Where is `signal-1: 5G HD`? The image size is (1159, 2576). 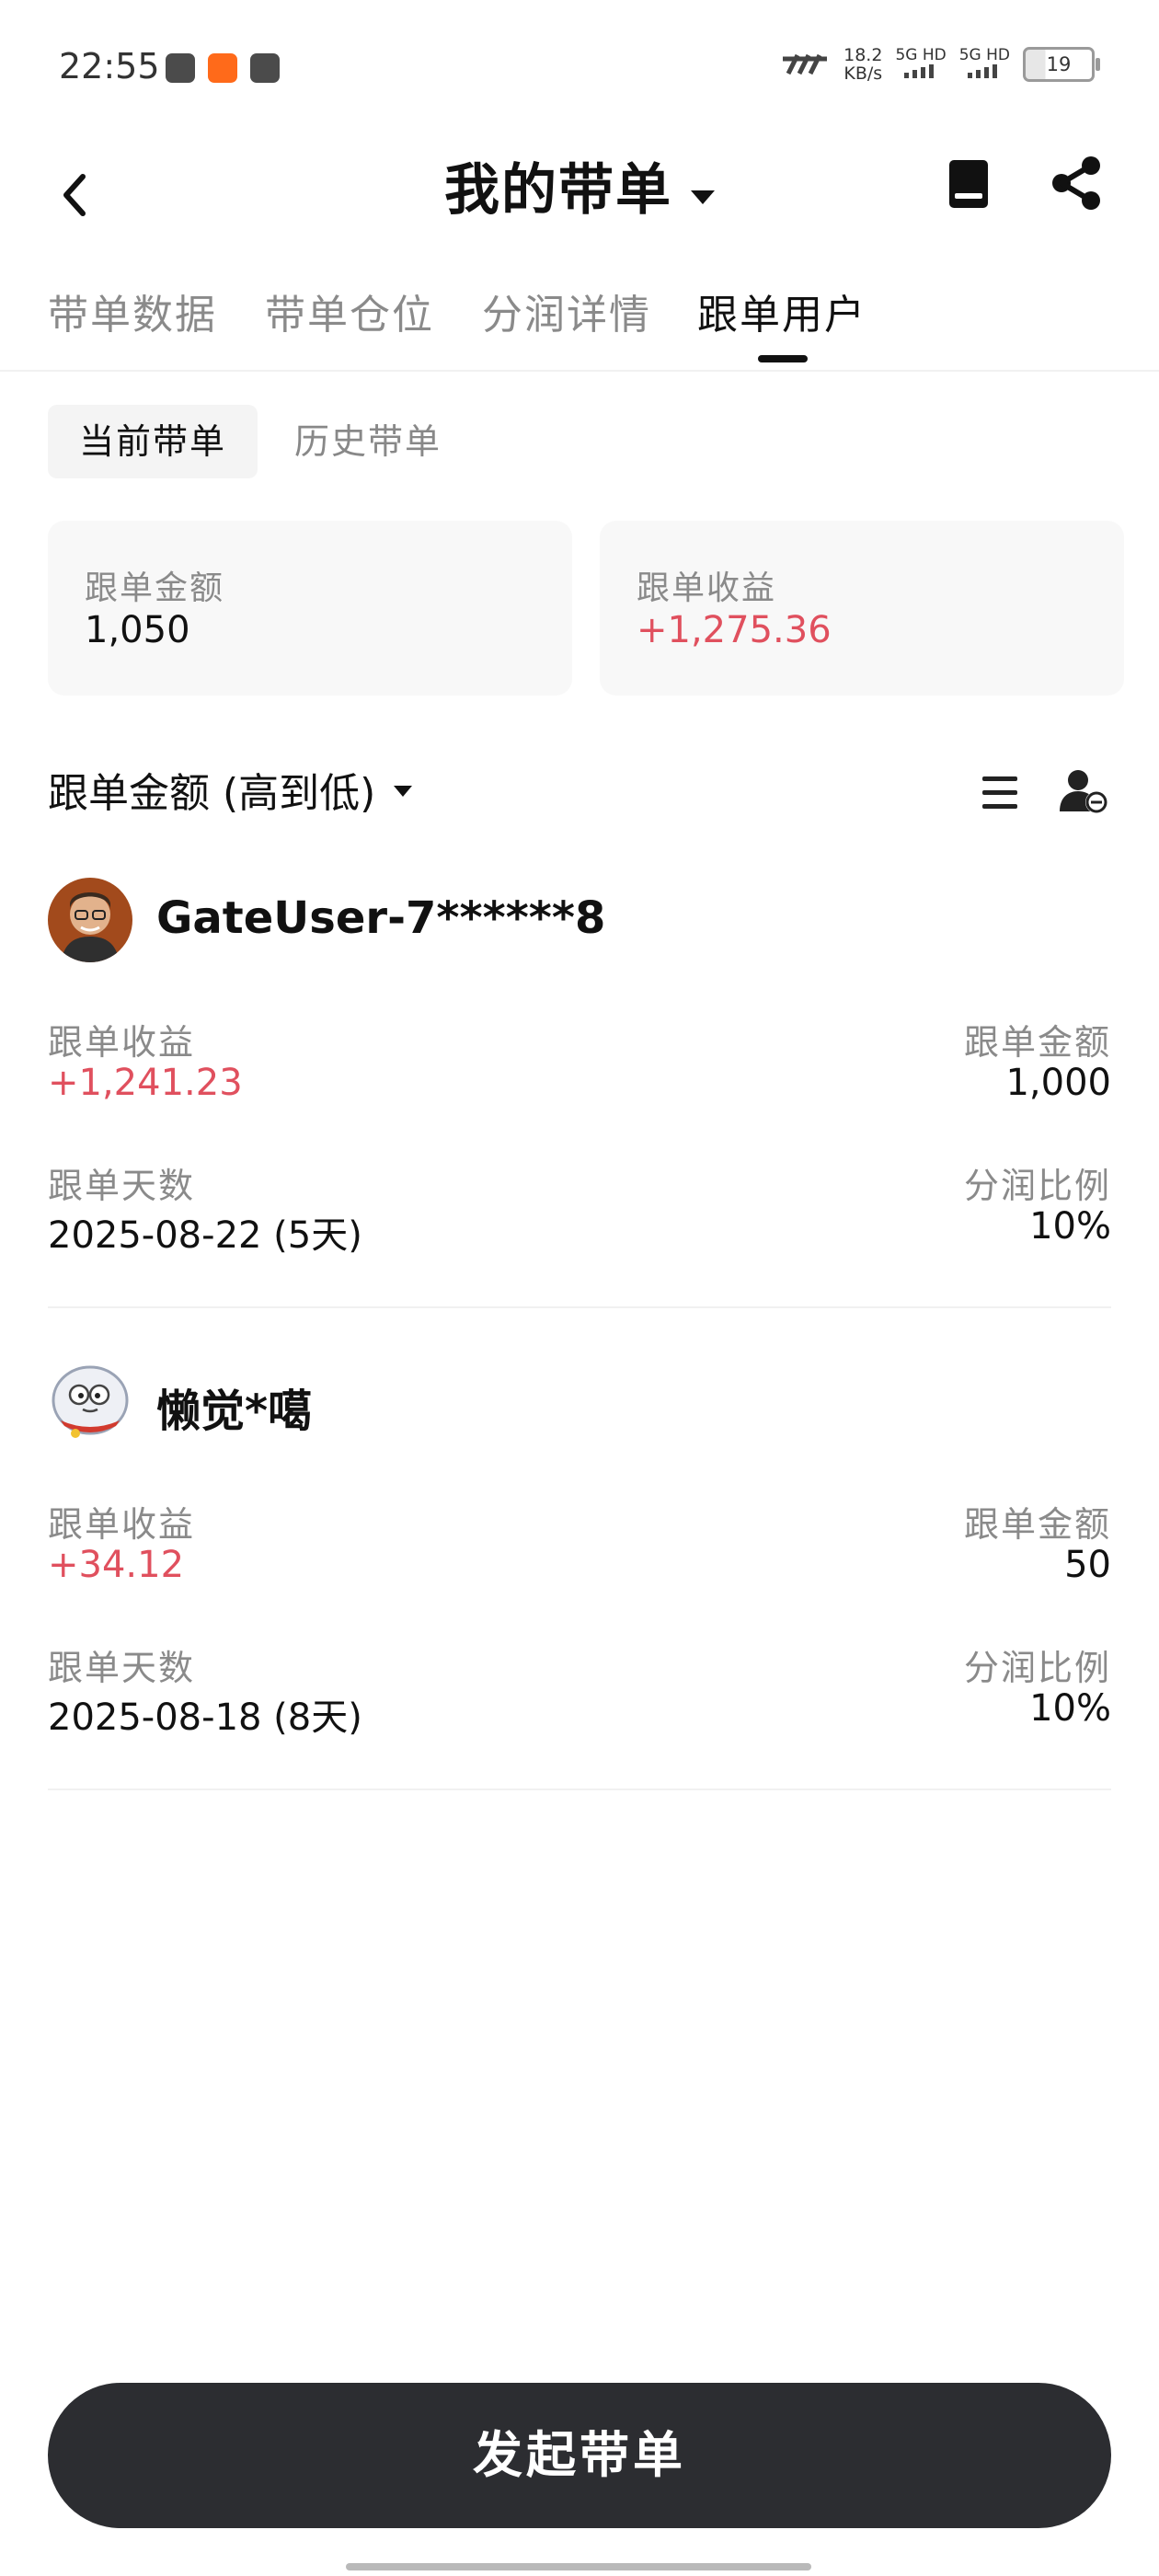
signal-1: 5G HD is located at coordinates (921, 64).